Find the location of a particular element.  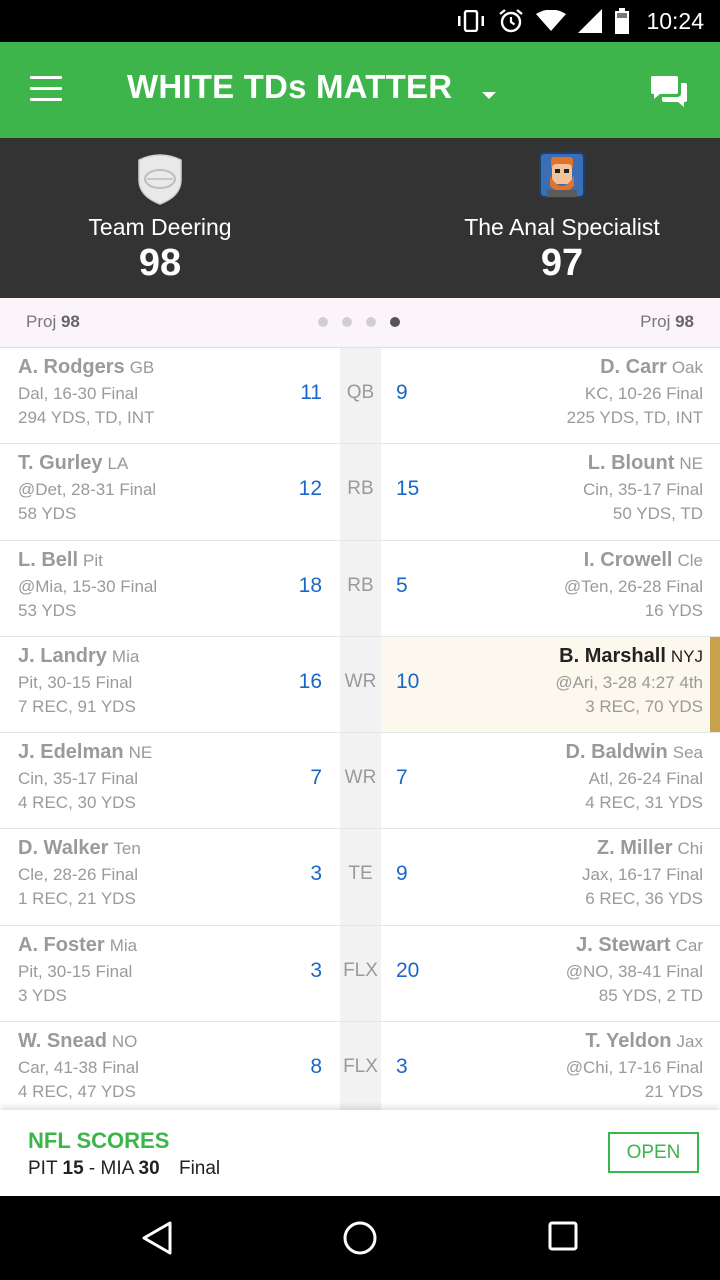

page-dot-active is located at coordinates (395, 322).